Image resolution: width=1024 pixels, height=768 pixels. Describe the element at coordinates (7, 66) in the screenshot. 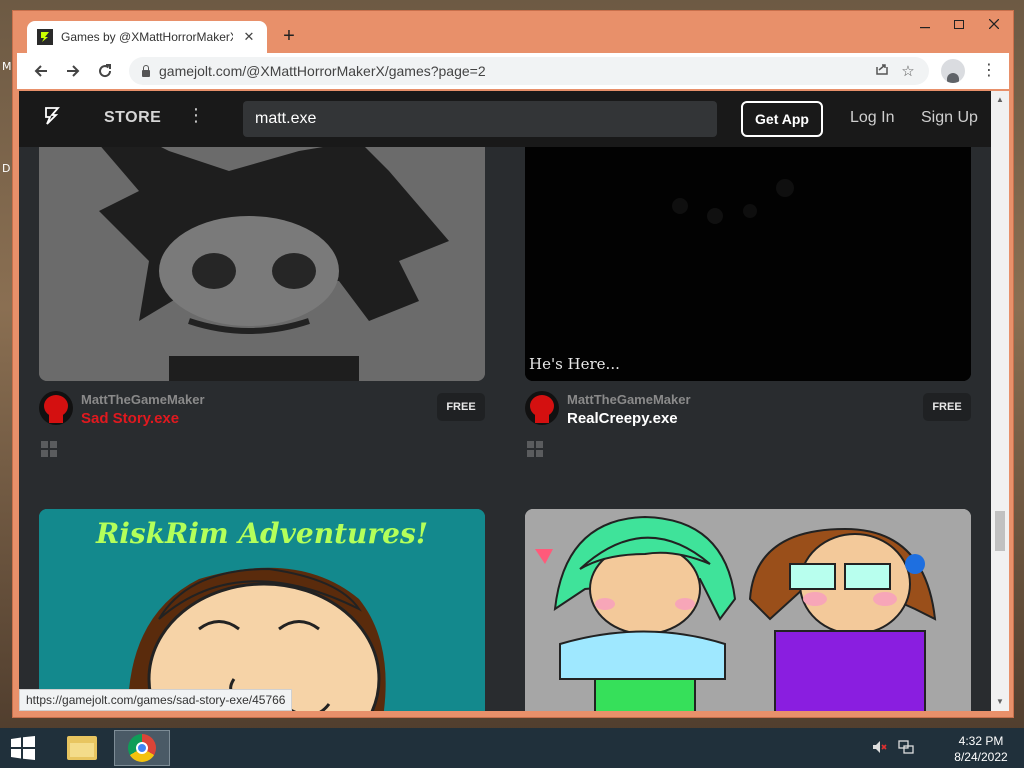

I see `desktop-edge-text: M` at that location.